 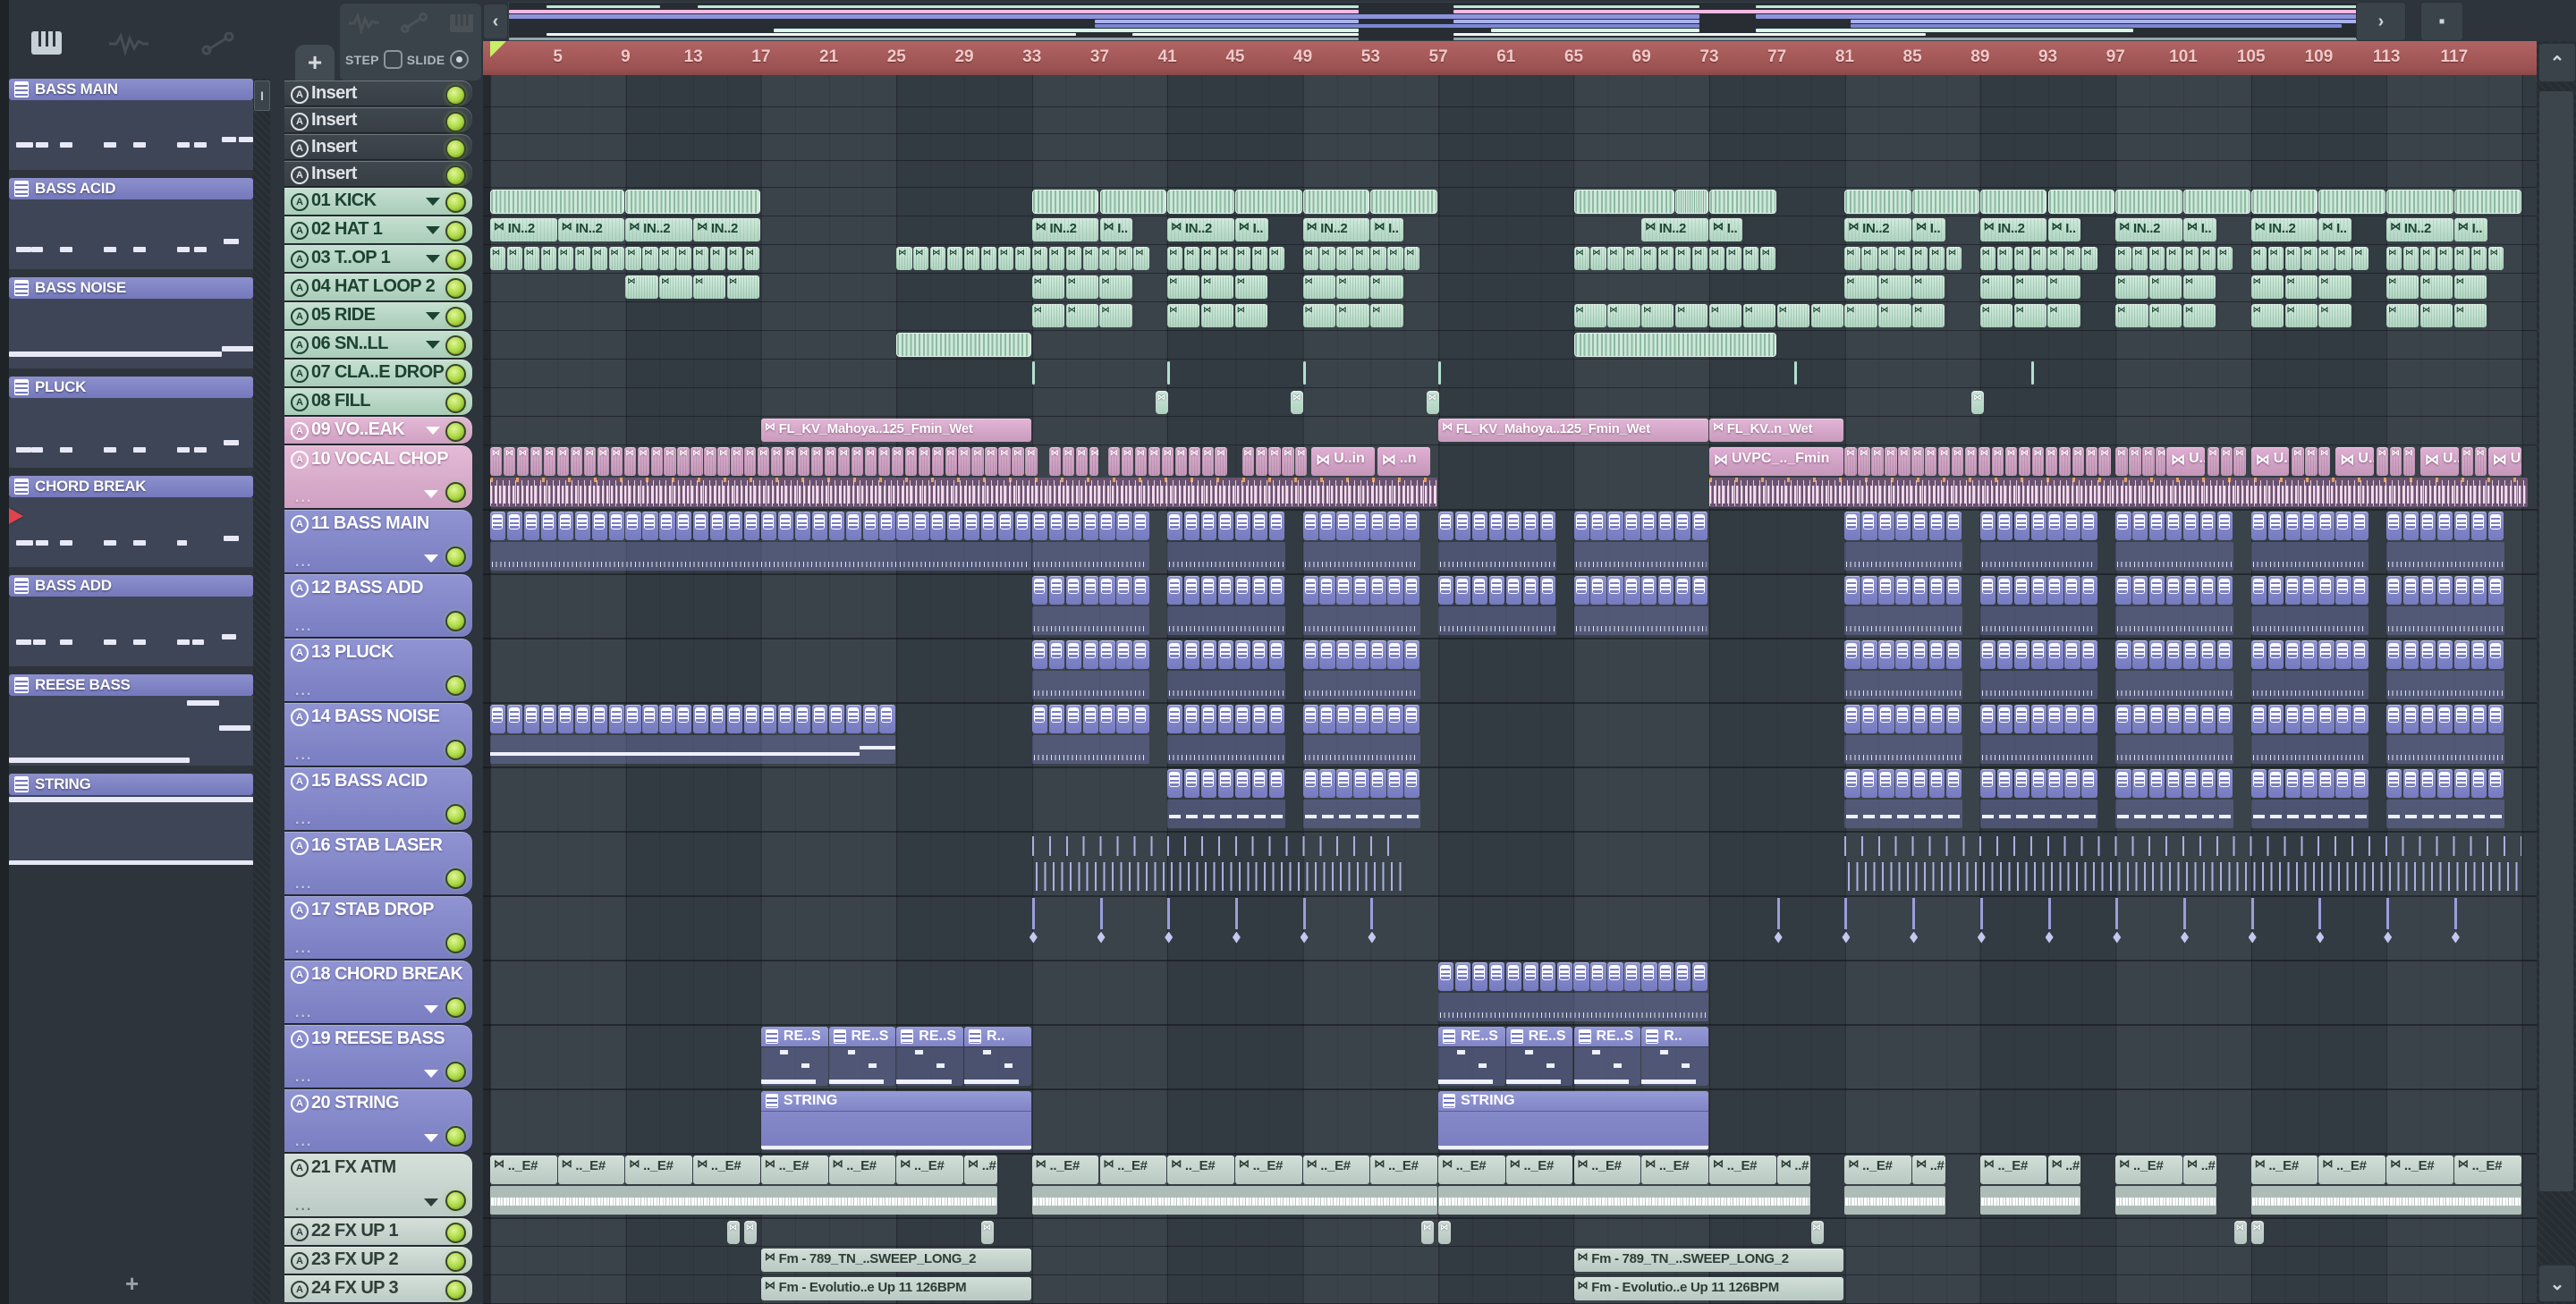 I want to click on track-header-24: A 24 FX UP 3, so click(x=378, y=1288).